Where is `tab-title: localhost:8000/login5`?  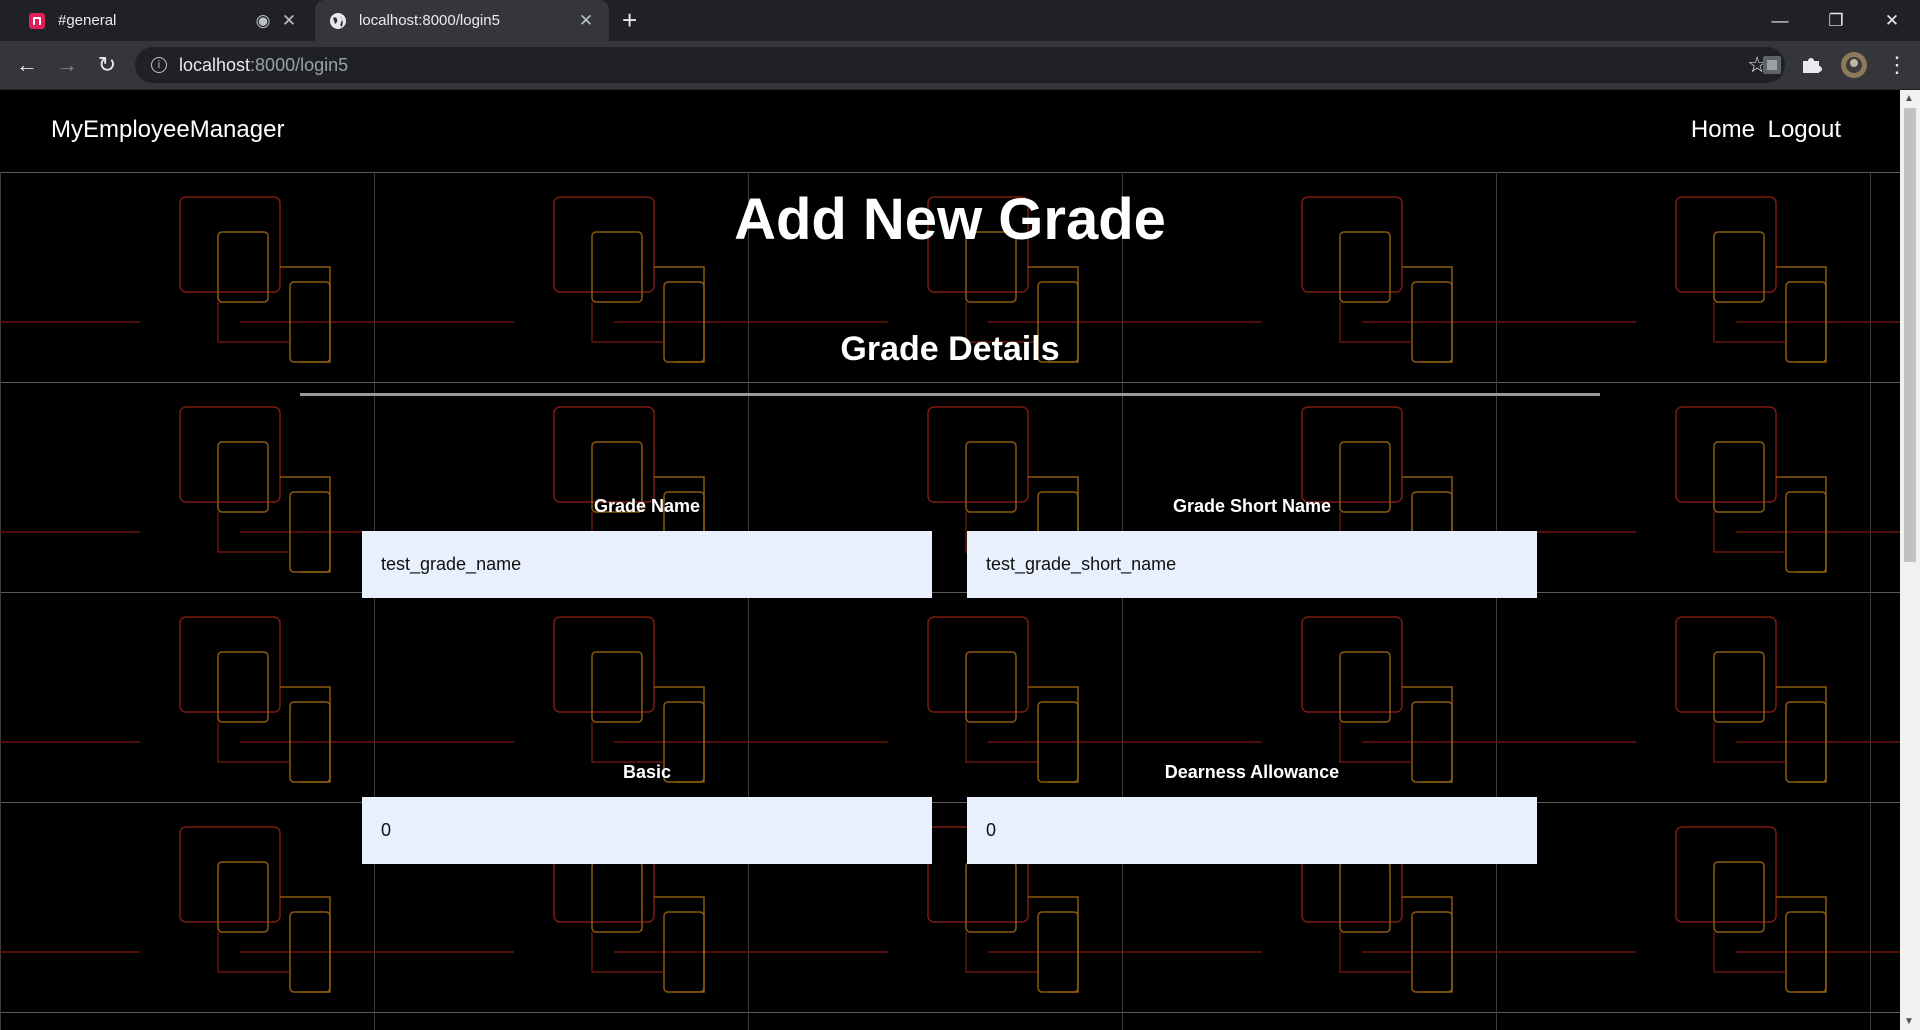 tab-title: localhost:8000/login5 is located at coordinates (429, 20).